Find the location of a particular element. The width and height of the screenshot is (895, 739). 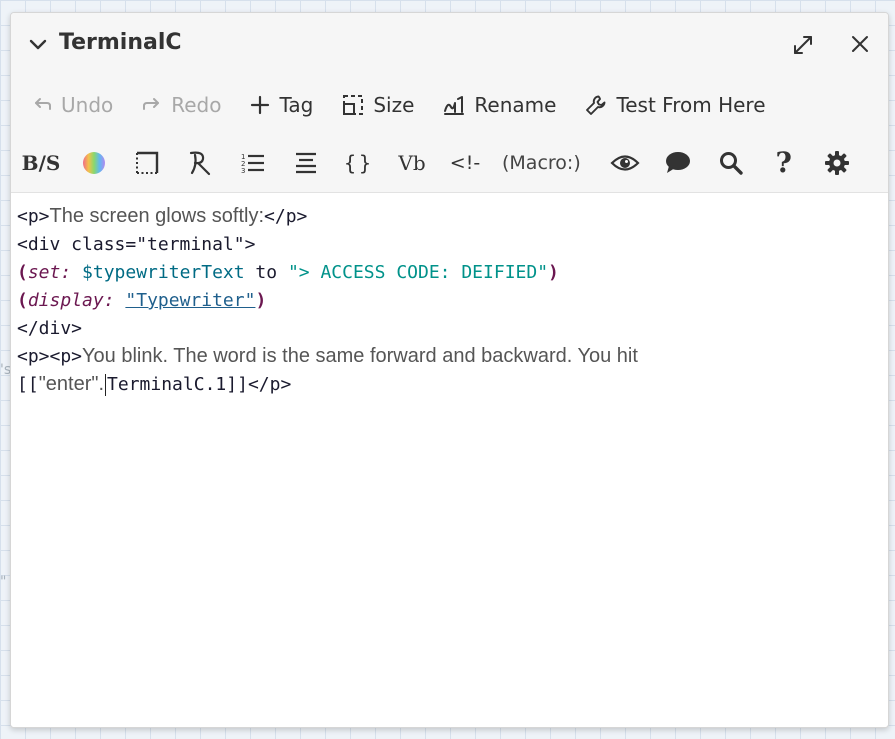

size-button: Size is located at coordinates (377, 105).